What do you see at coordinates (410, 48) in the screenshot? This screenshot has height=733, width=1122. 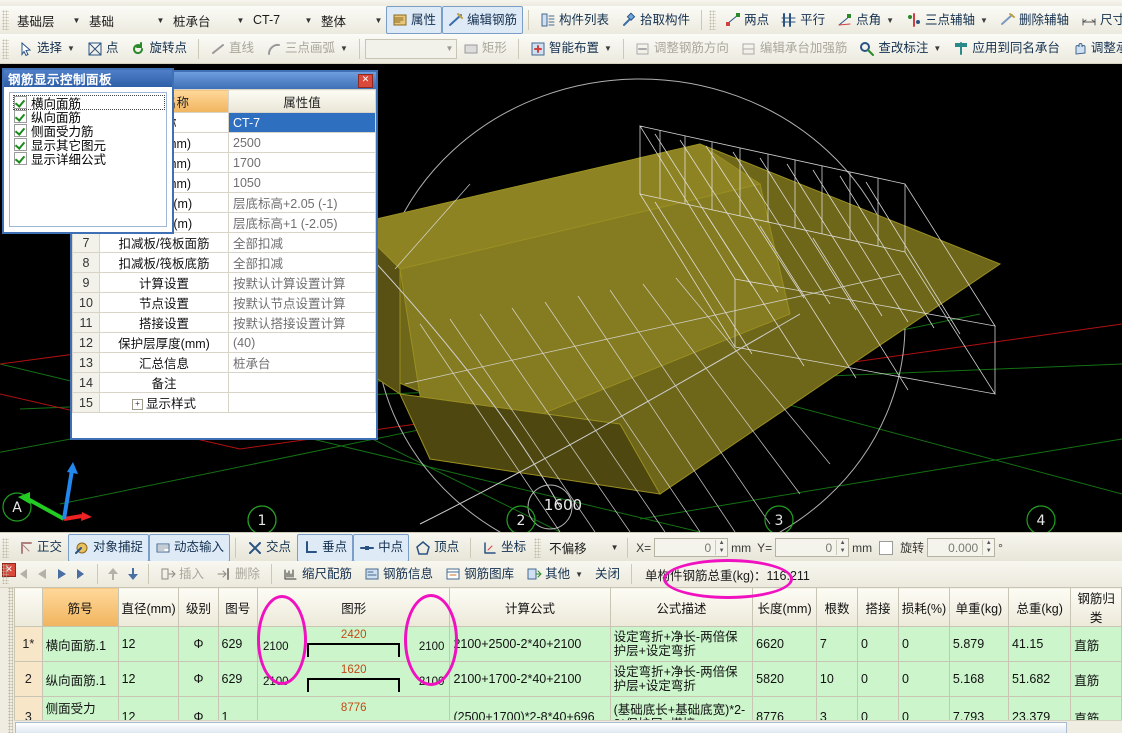 I see `style-selector: ▼` at bounding box center [410, 48].